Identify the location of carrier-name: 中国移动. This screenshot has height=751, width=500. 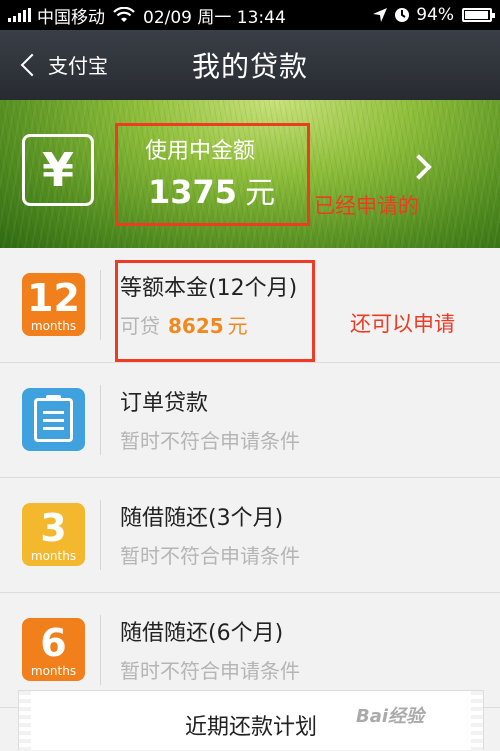
(71, 17).